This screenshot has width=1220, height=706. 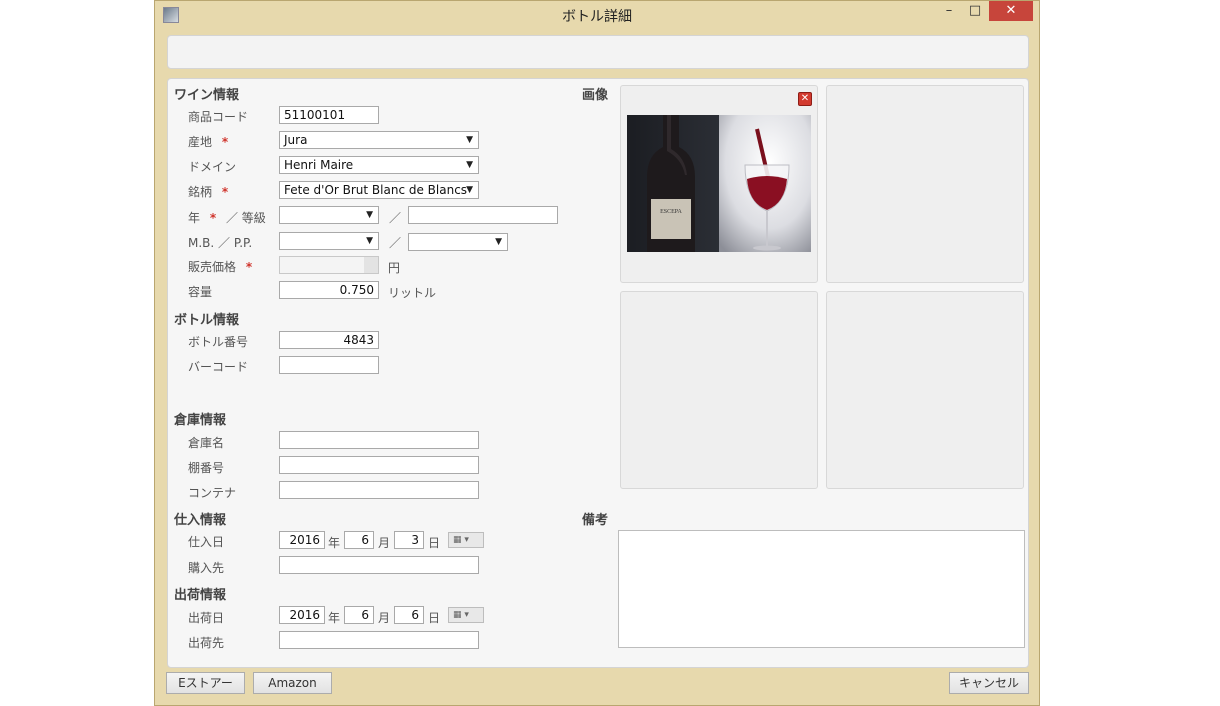 I want to click on wine-photo: ESCEPA, so click(x=719, y=183).